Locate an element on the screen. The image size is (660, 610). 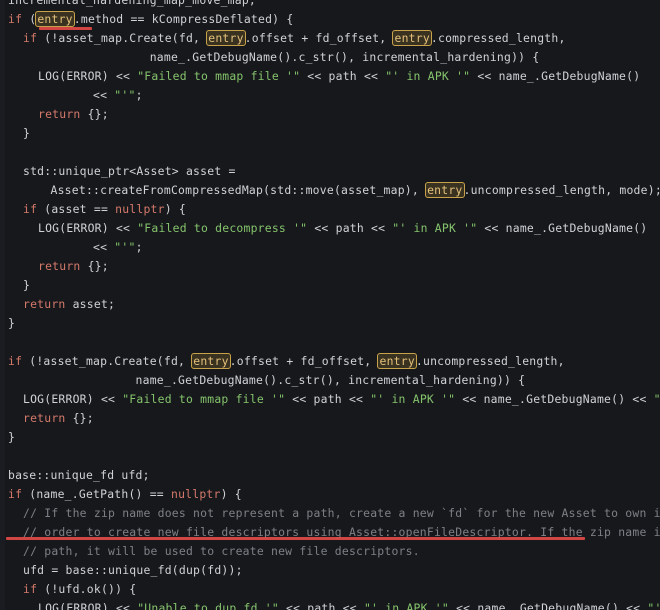
code-token-plain: (name_.GetPath() == is located at coordinates (96, 494).